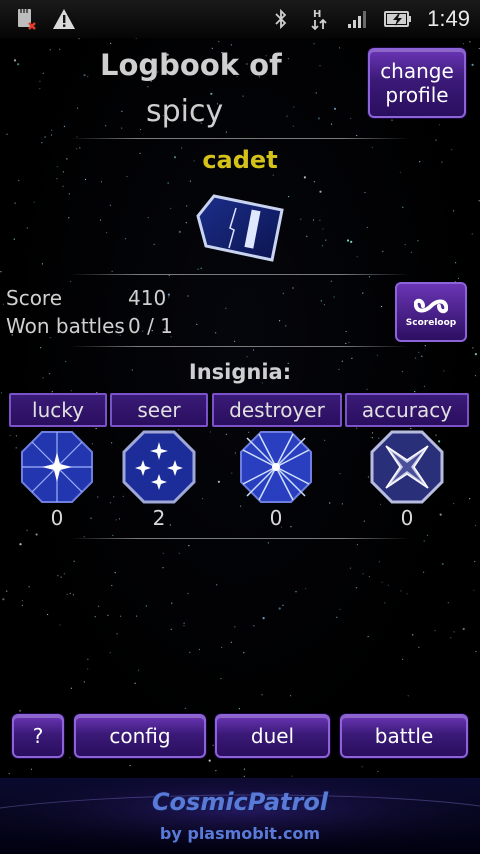  What do you see at coordinates (65, 326) in the screenshot?
I see `won-battles-label: Won battles` at bounding box center [65, 326].